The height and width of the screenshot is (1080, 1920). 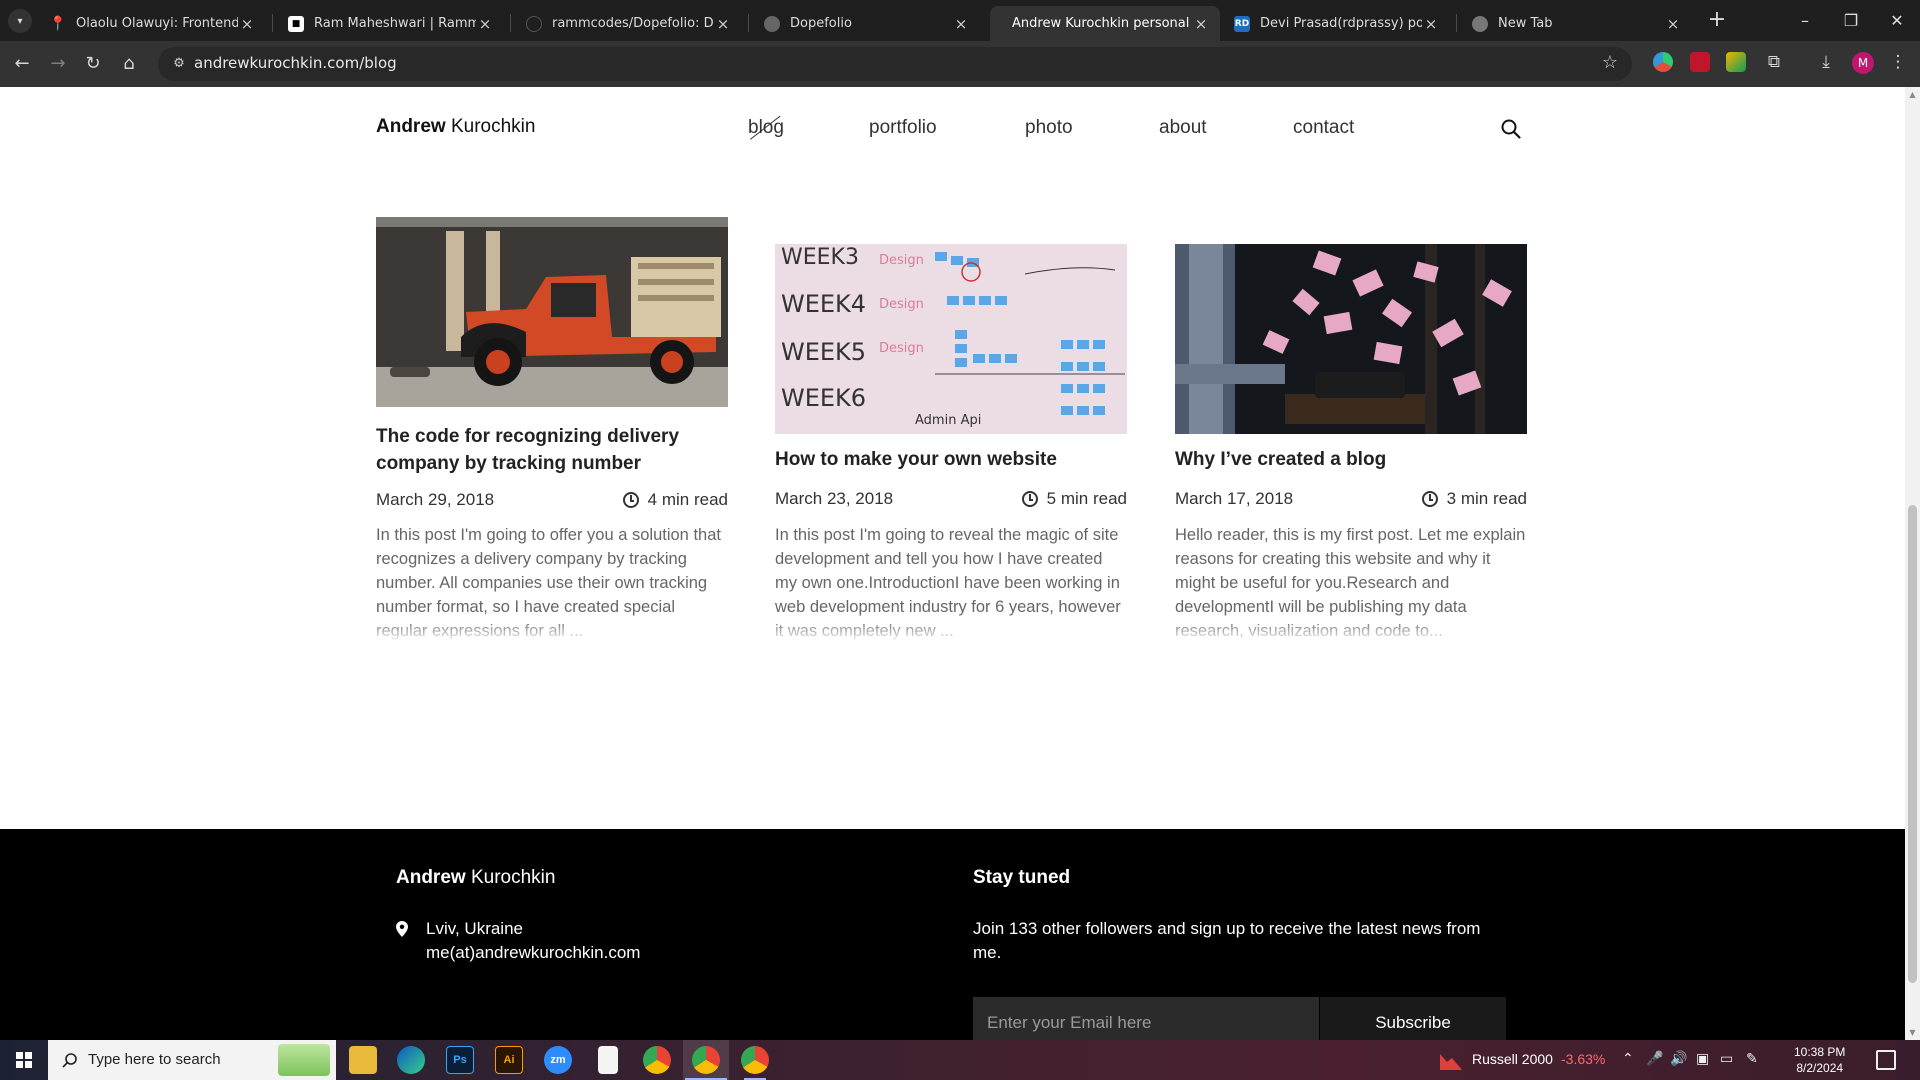 What do you see at coordinates (1752, 1059) in the screenshot?
I see `pen-icon: ✎` at bounding box center [1752, 1059].